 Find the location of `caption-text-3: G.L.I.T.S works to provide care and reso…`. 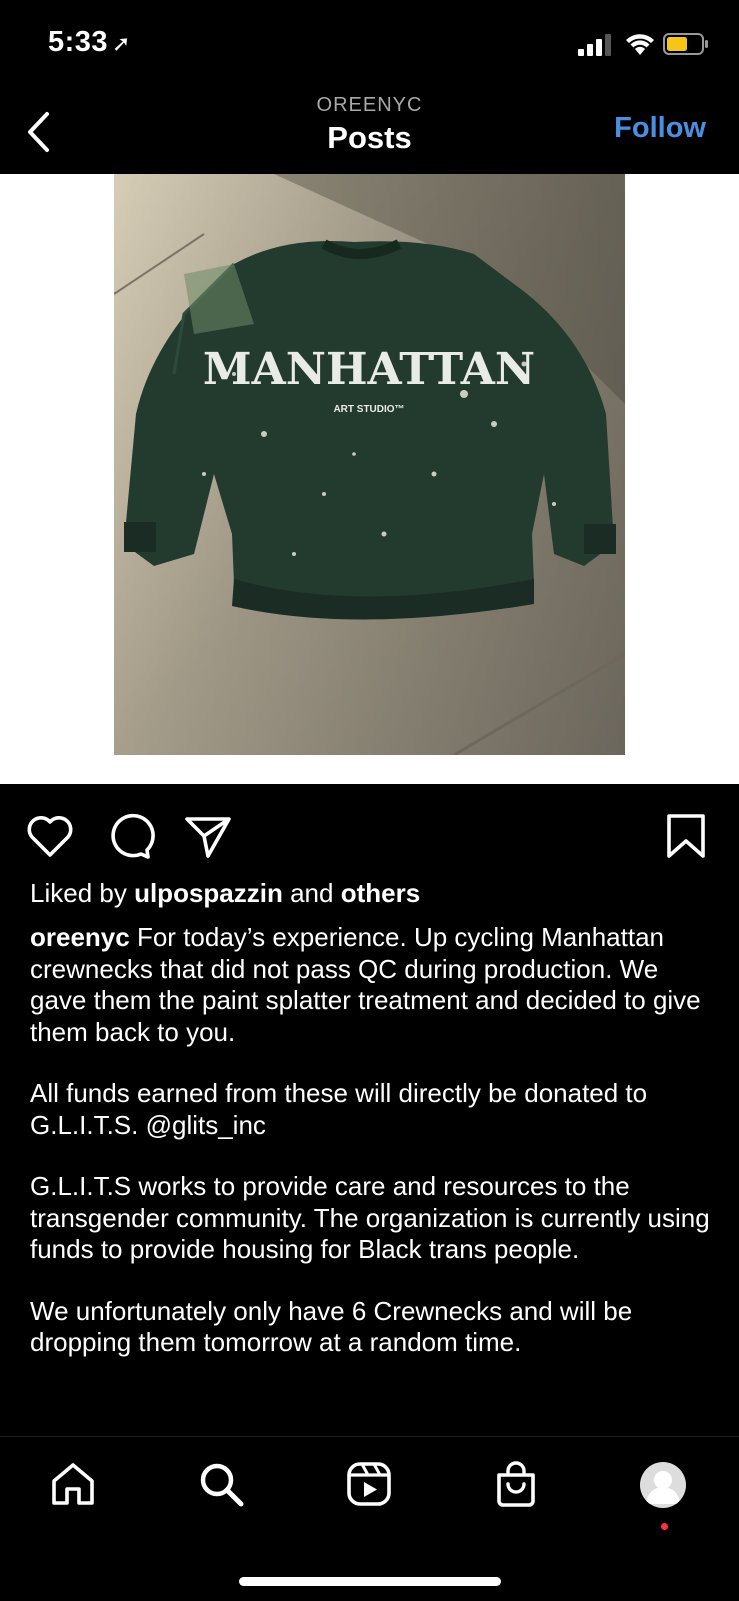

caption-text-3: G.L.I.T.S works to provide care and reso… is located at coordinates (370, 1217).